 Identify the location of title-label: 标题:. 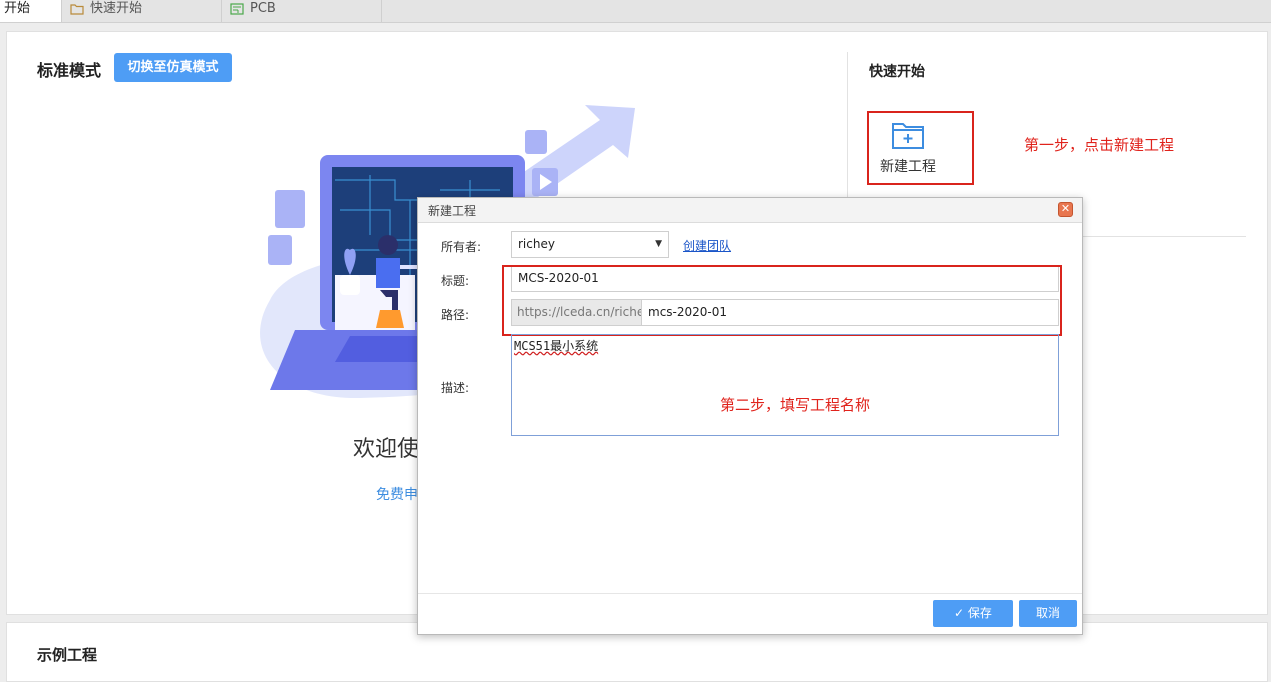
(455, 281).